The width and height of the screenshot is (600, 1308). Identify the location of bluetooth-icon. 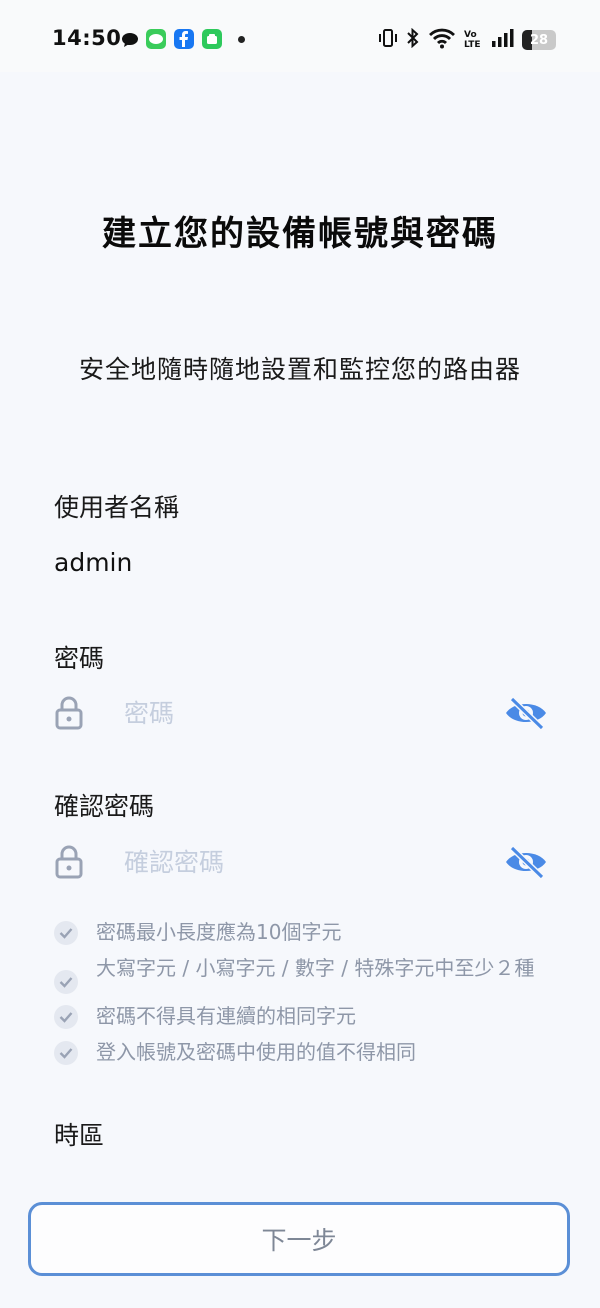
(413, 39).